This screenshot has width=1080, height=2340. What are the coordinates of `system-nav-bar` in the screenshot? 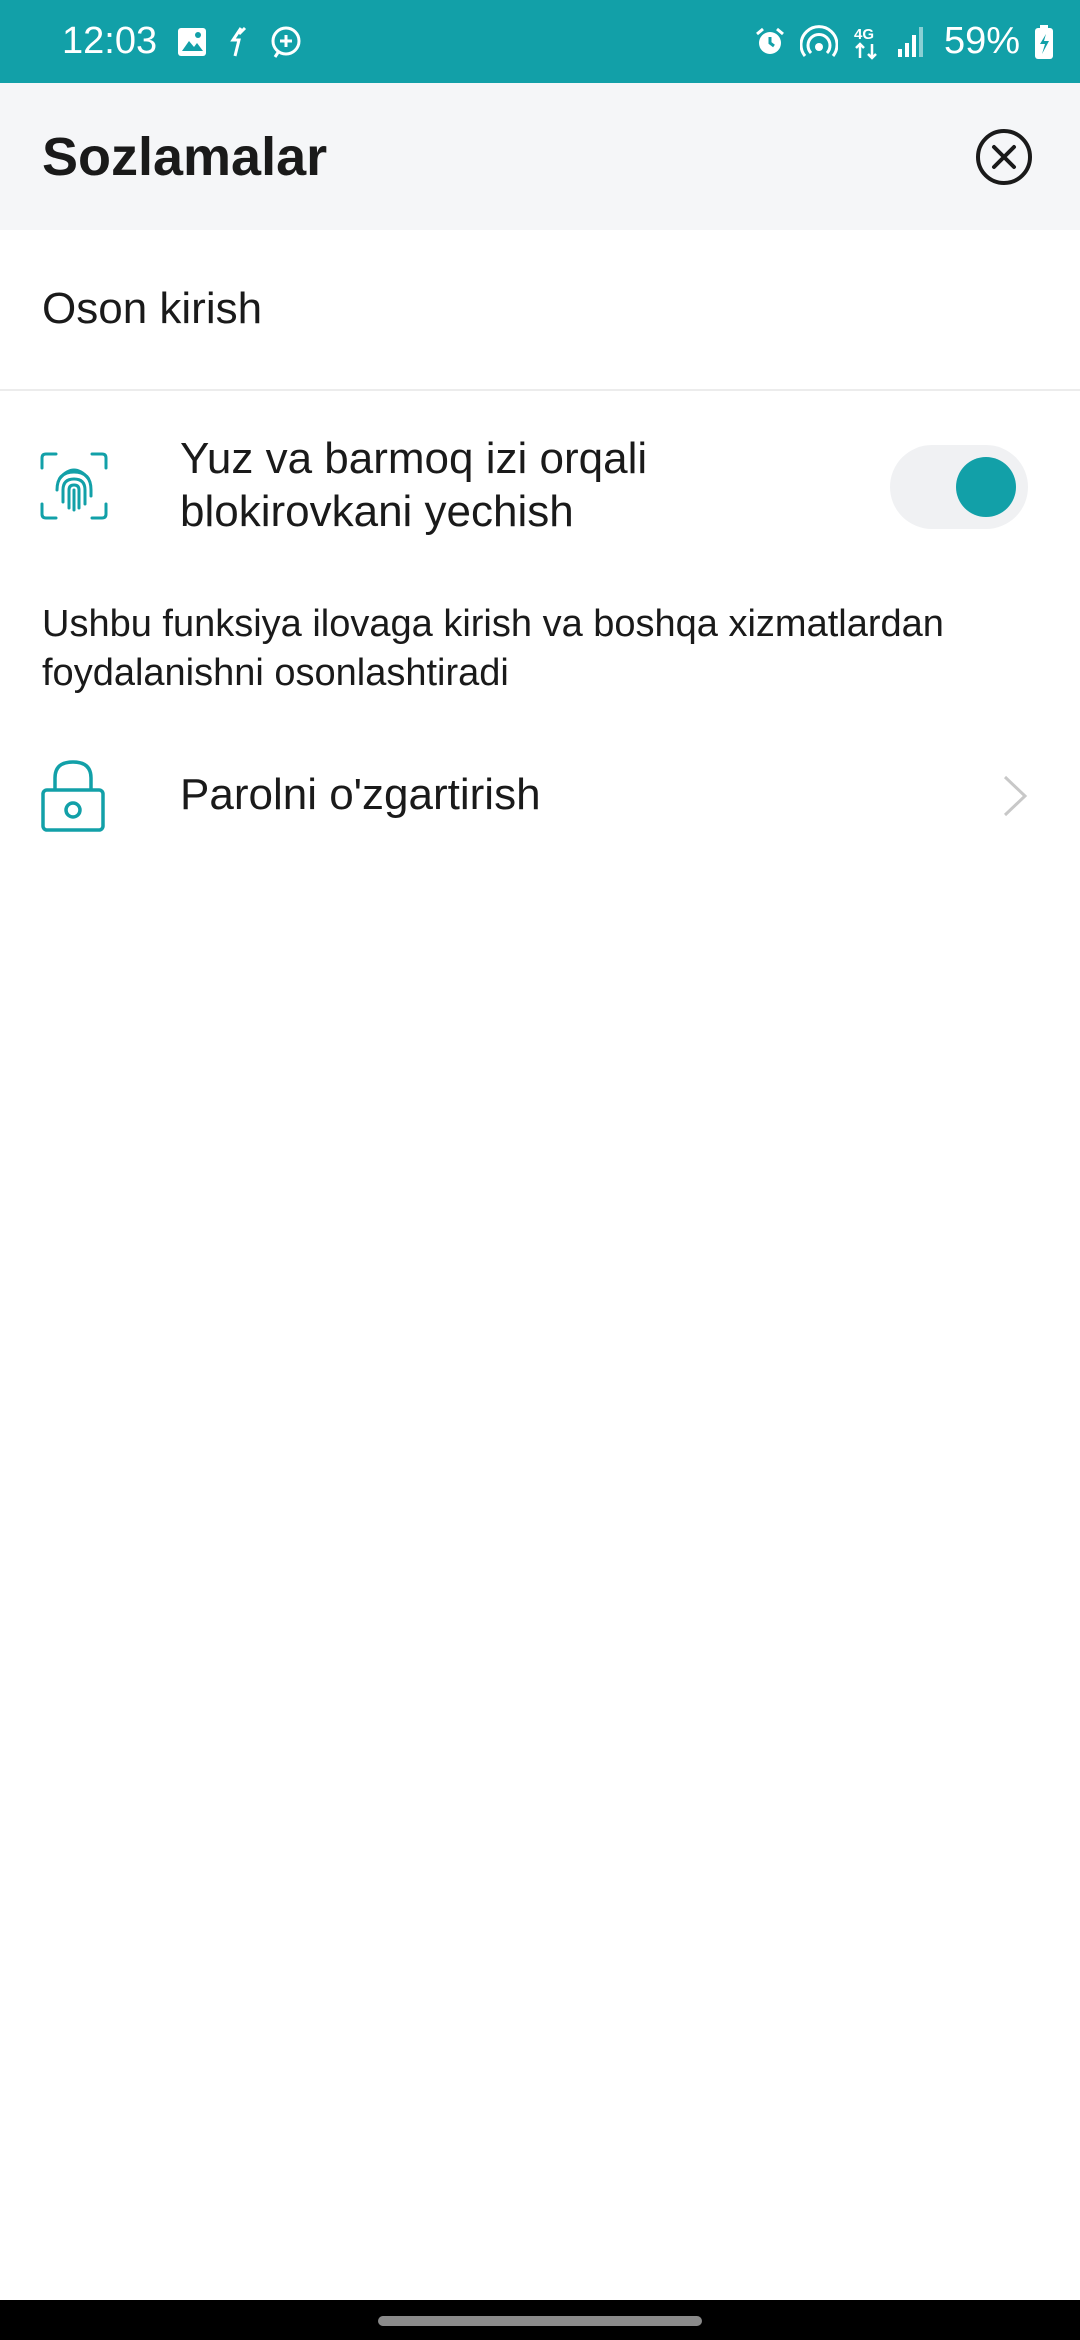 It's located at (540, 2320).